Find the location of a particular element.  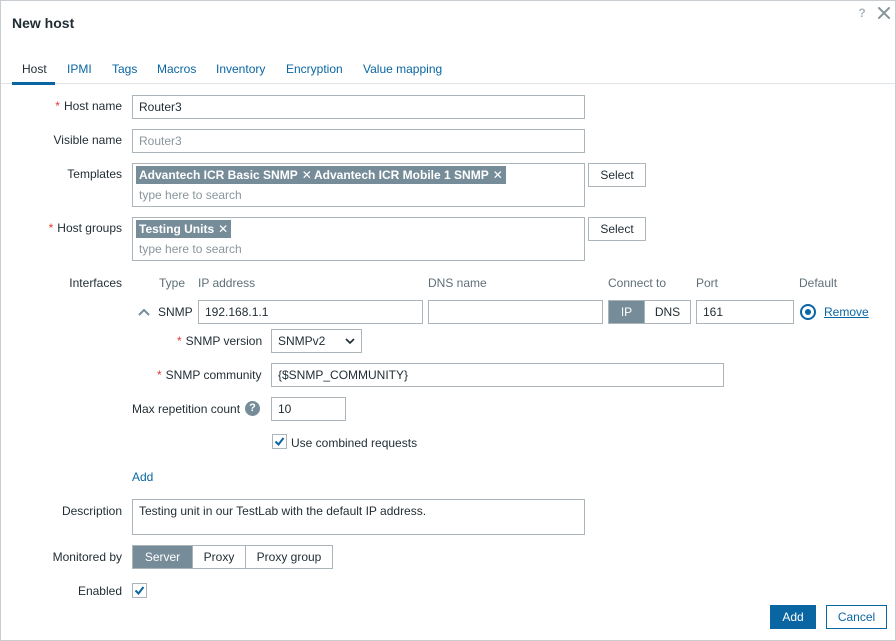

combined-requests-checkbox is located at coordinates (279, 441).